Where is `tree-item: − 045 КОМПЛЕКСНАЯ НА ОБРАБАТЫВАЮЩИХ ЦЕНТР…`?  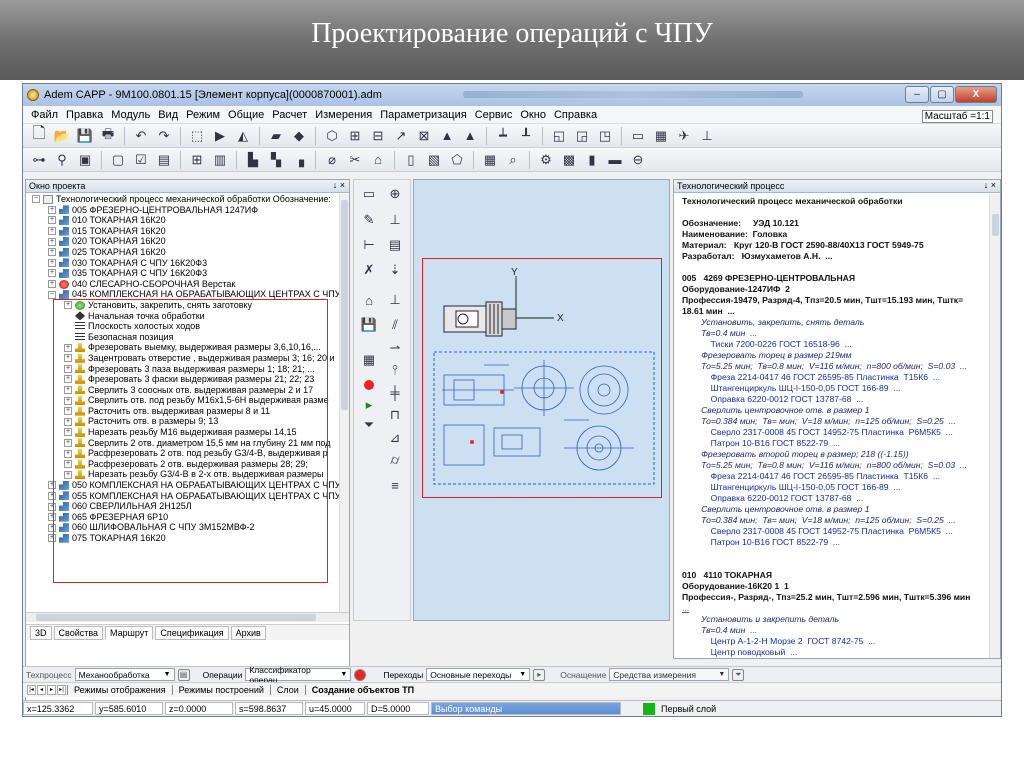
tree-item: − 045 КОМПЛЕКСНАЯ НА ОБРАБАТЫВАЮЩИХ ЦЕНТР… is located at coordinates (187, 294).